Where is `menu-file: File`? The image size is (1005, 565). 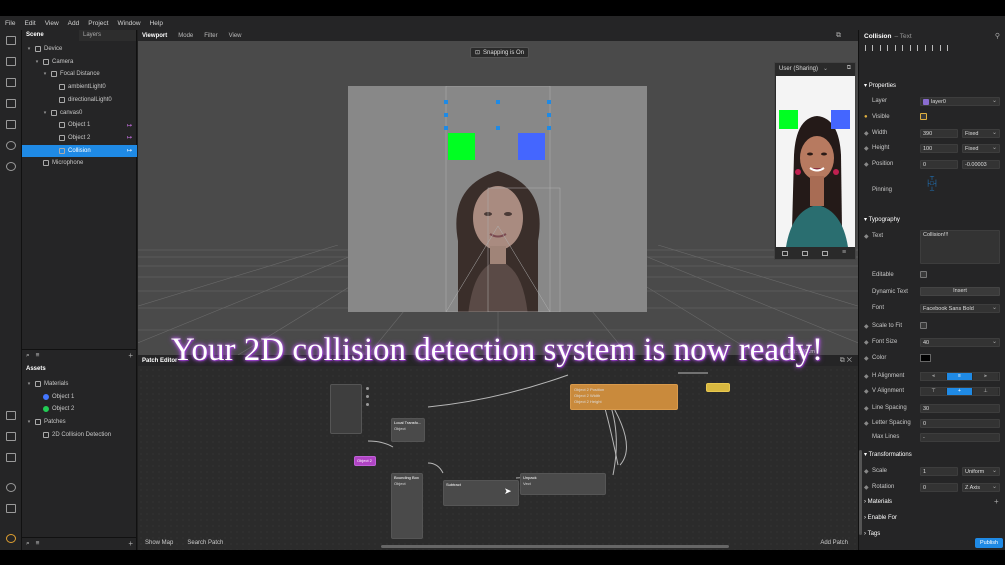 menu-file: File is located at coordinates (10, 23).